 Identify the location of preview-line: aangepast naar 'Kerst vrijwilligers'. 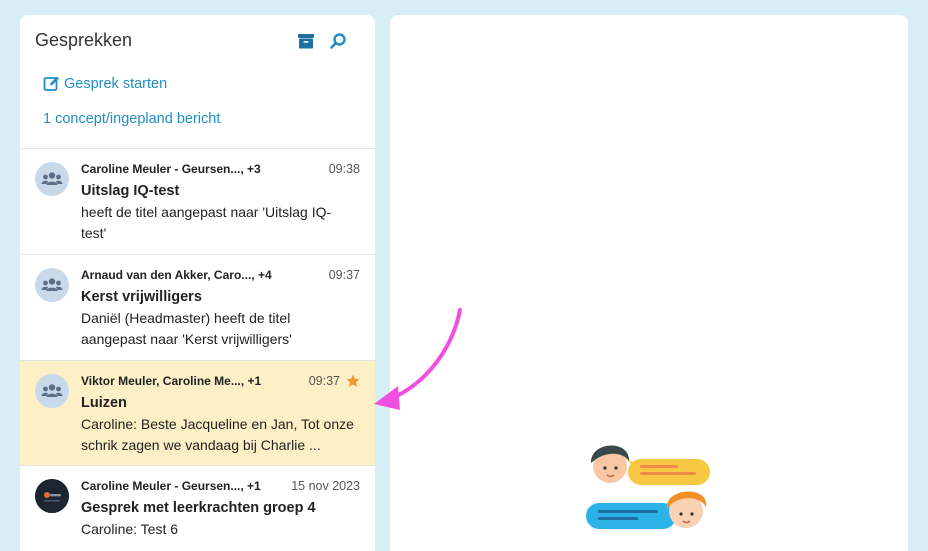
(186, 339).